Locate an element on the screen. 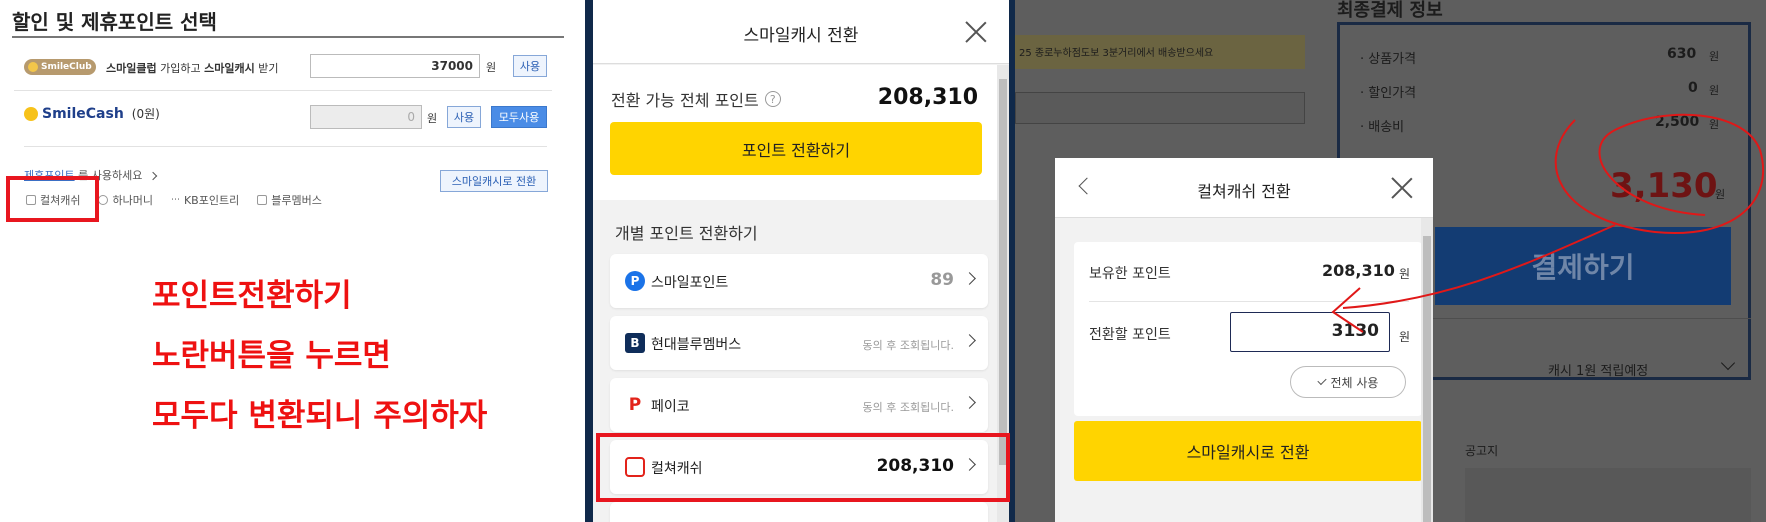  annotation-line-2: 노란버튼을 누르면 is located at coordinates (271, 356).